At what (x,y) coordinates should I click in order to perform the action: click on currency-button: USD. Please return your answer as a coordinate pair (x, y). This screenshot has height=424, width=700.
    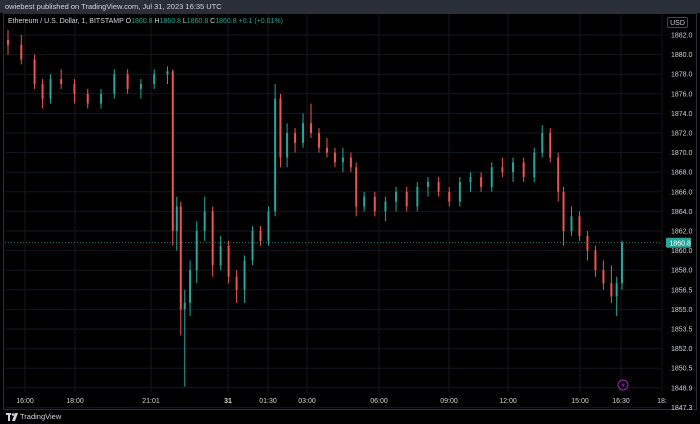
    Looking at the image, I should click on (677, 22).